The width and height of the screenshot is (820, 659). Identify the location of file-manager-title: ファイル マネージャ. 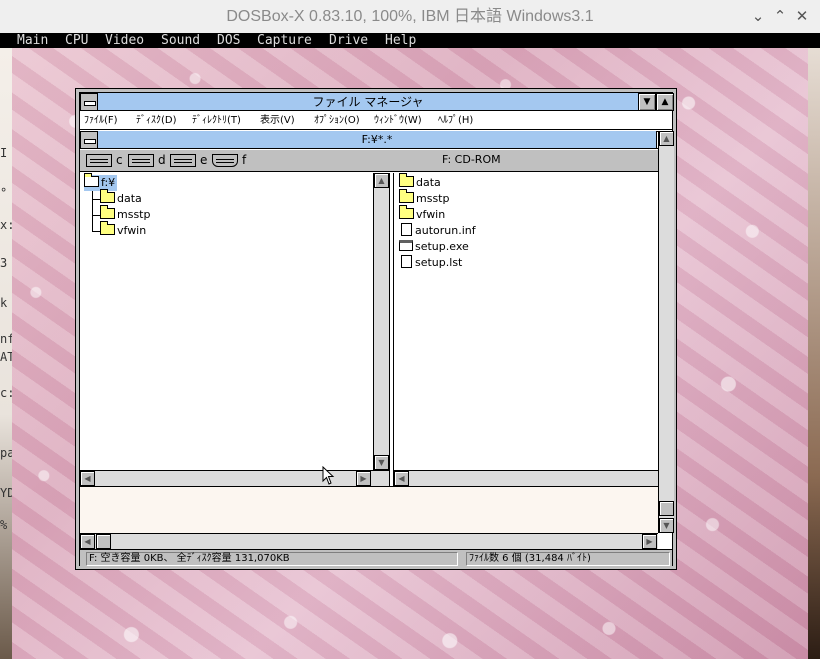
(368, 102).